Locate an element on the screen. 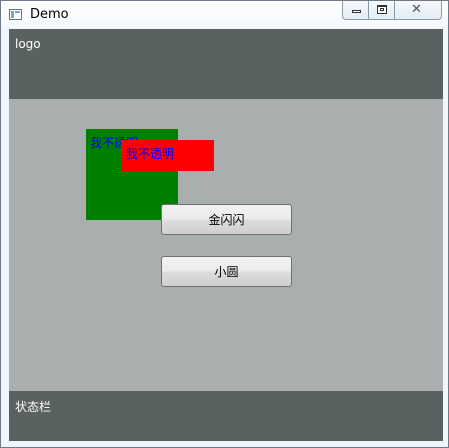 Image resolution: width=449 pixels, height=448 pixels. status-bar-text: 状态栏 is located at coordinates (33, 407).